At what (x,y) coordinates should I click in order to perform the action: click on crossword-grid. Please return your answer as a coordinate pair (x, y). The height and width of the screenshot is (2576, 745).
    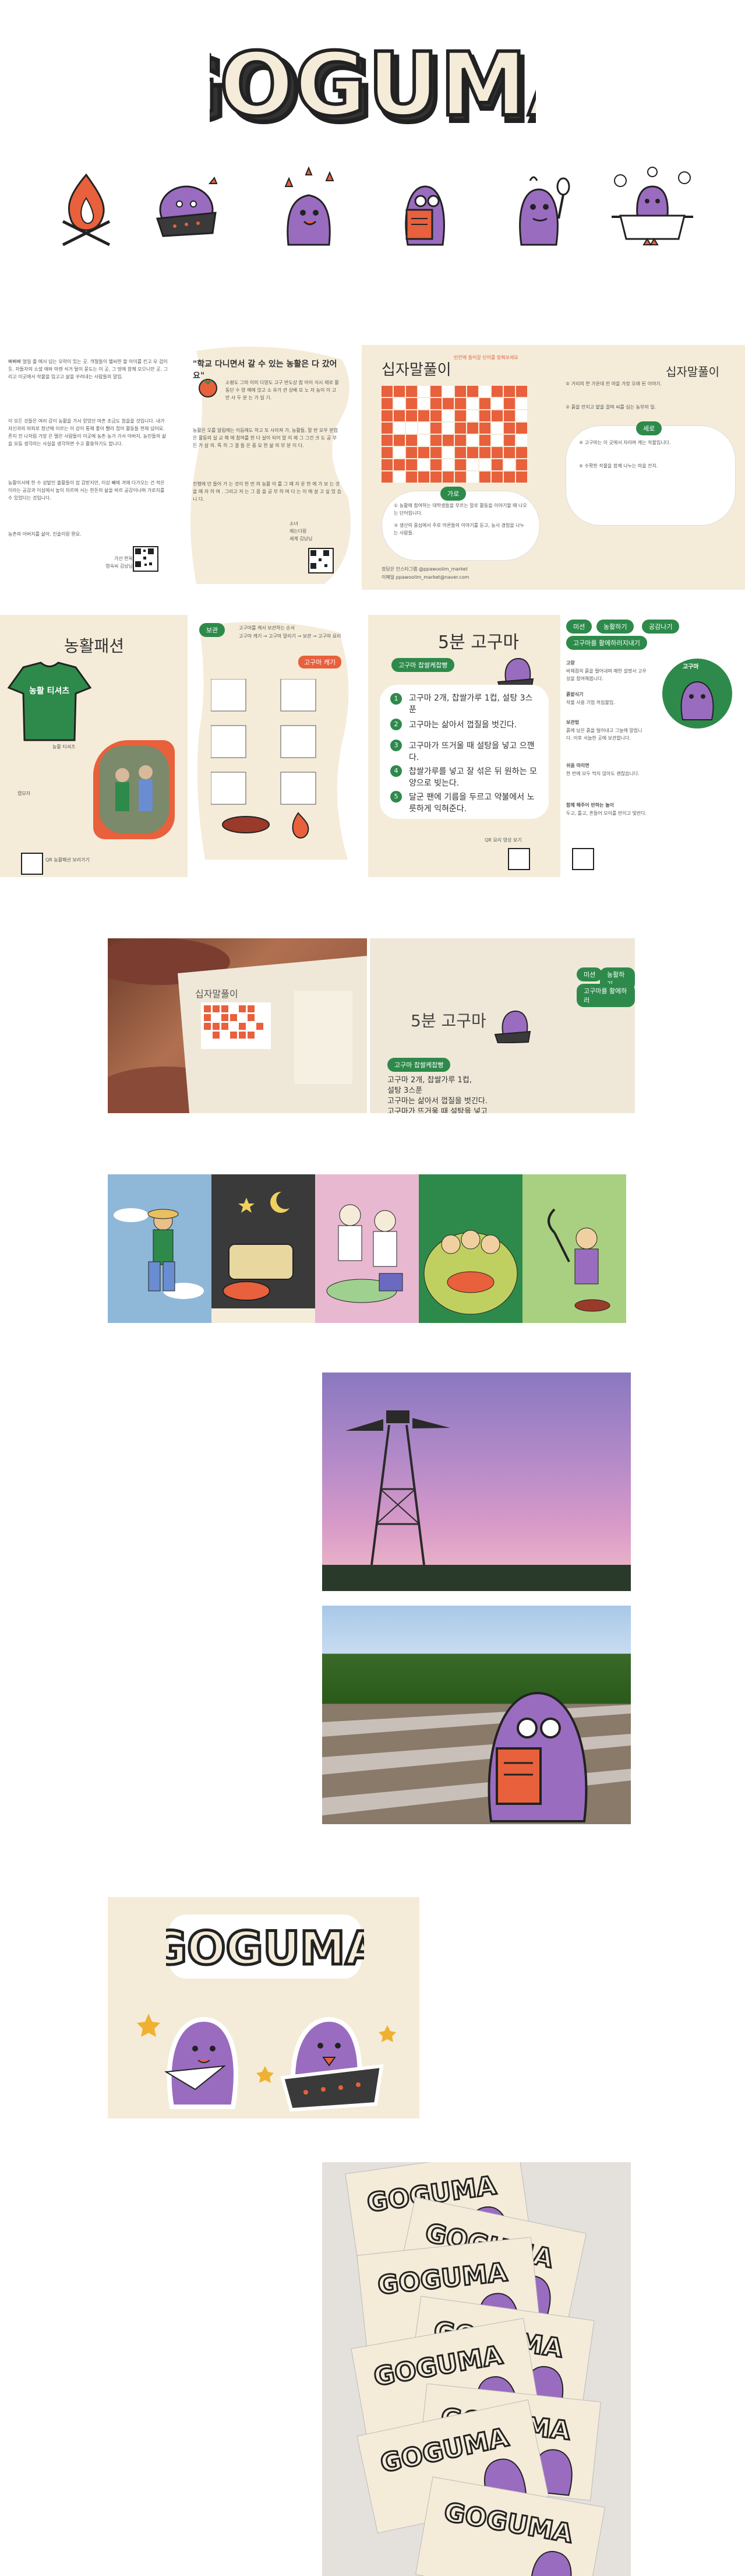
    Looking at the image, I should click on (456, 436).